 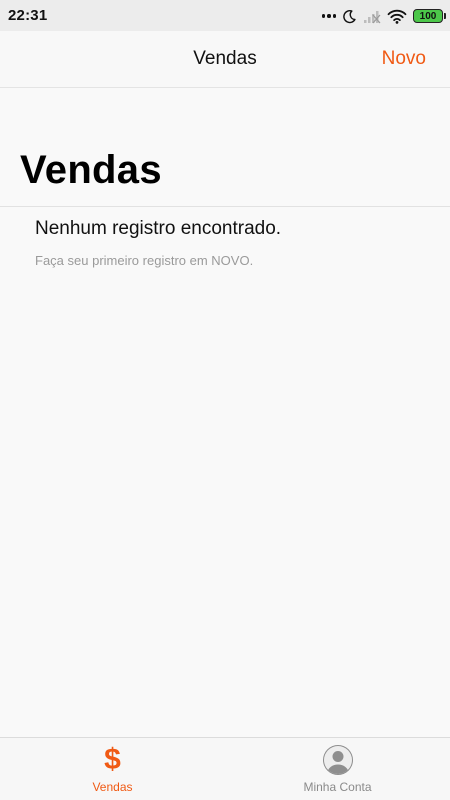 I want to click on new-button: Novo, so click(x=404, y=59).